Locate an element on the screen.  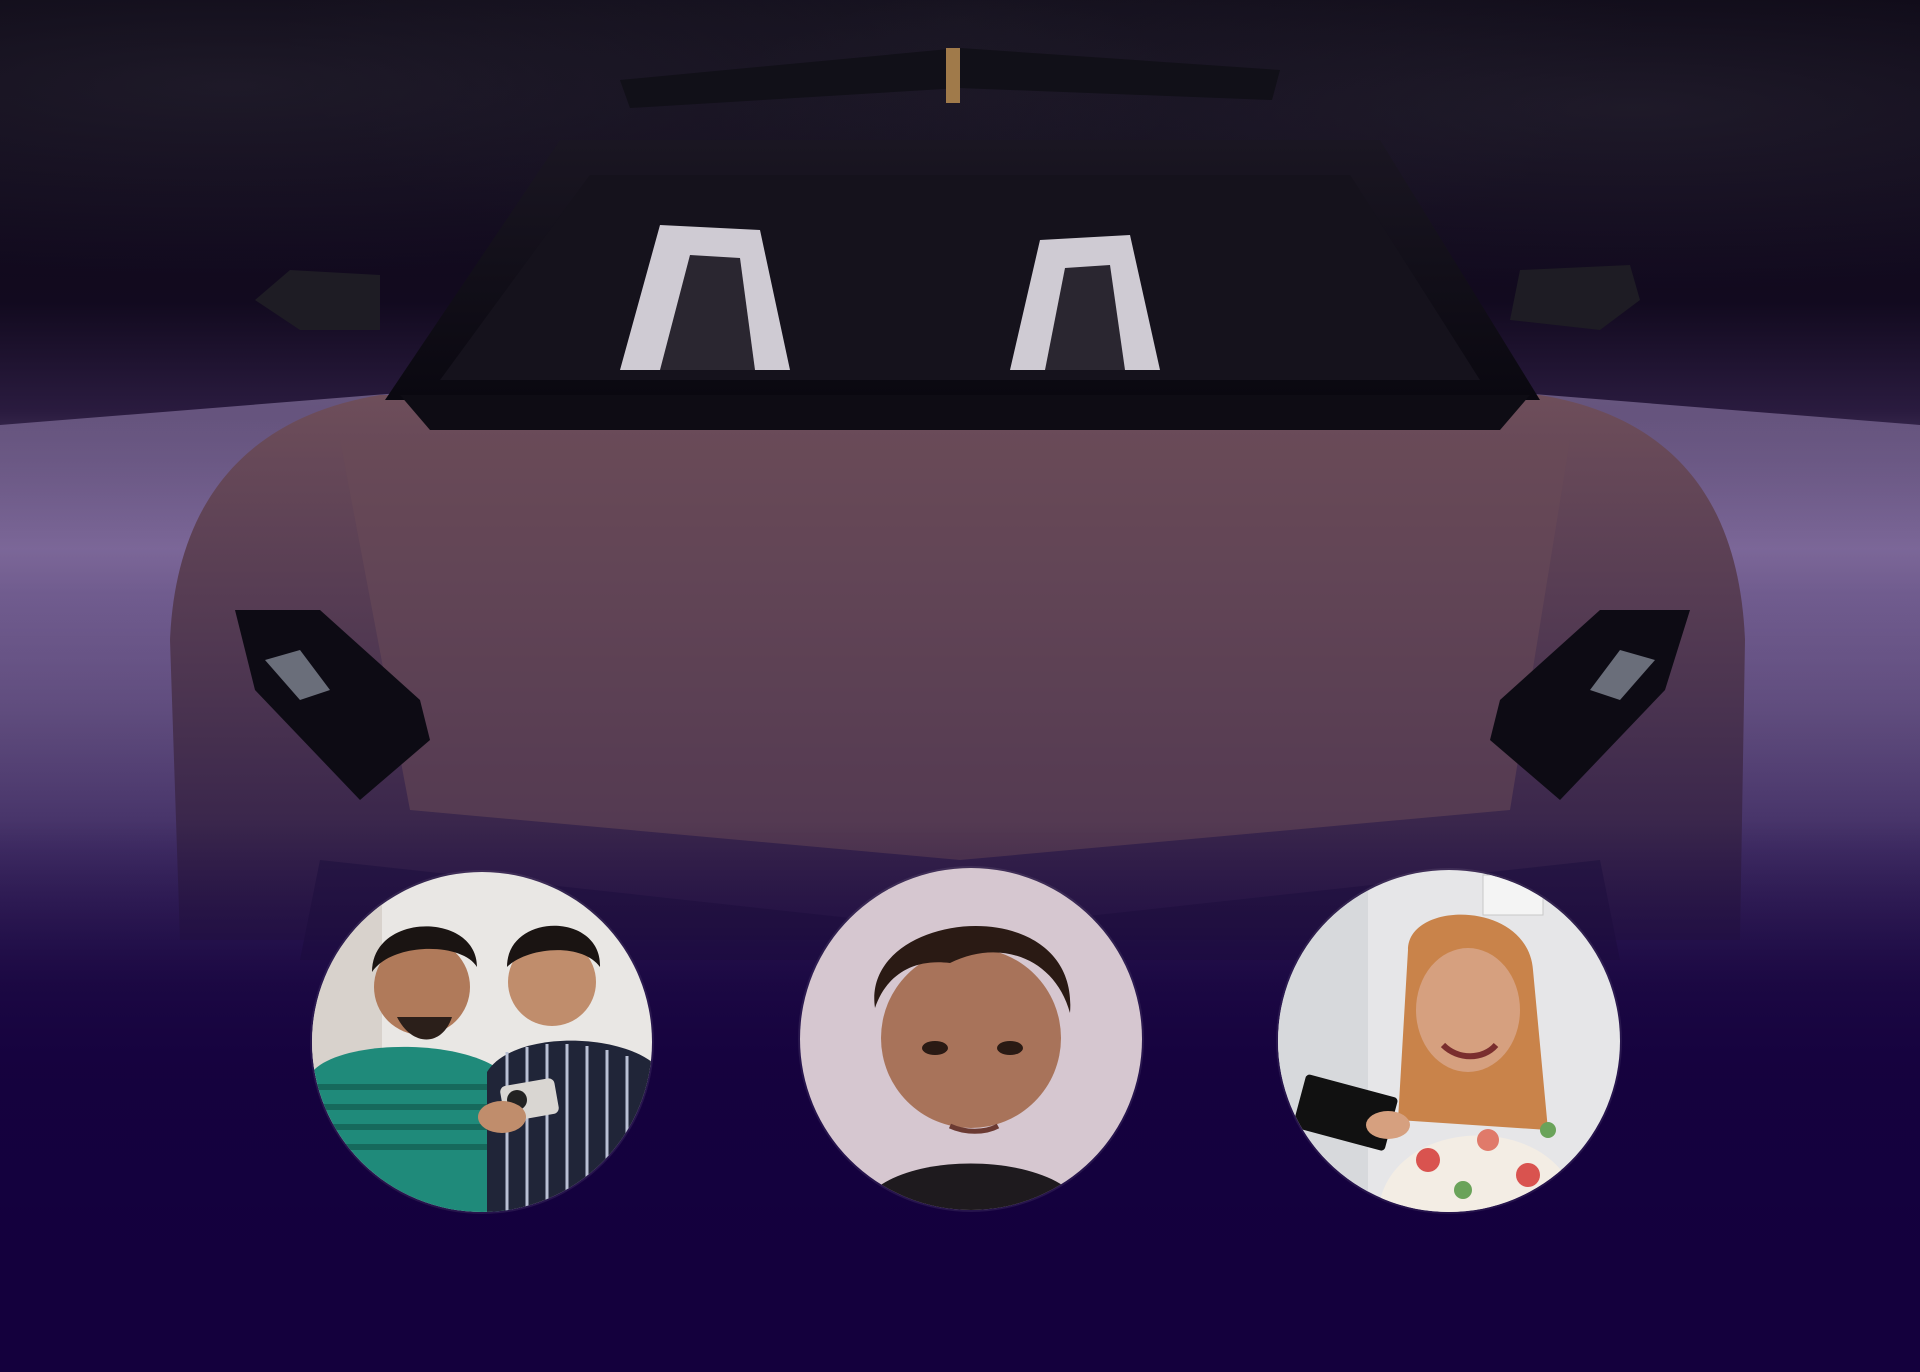
creator-avatar-duo is located at coordinates (482, 1042).